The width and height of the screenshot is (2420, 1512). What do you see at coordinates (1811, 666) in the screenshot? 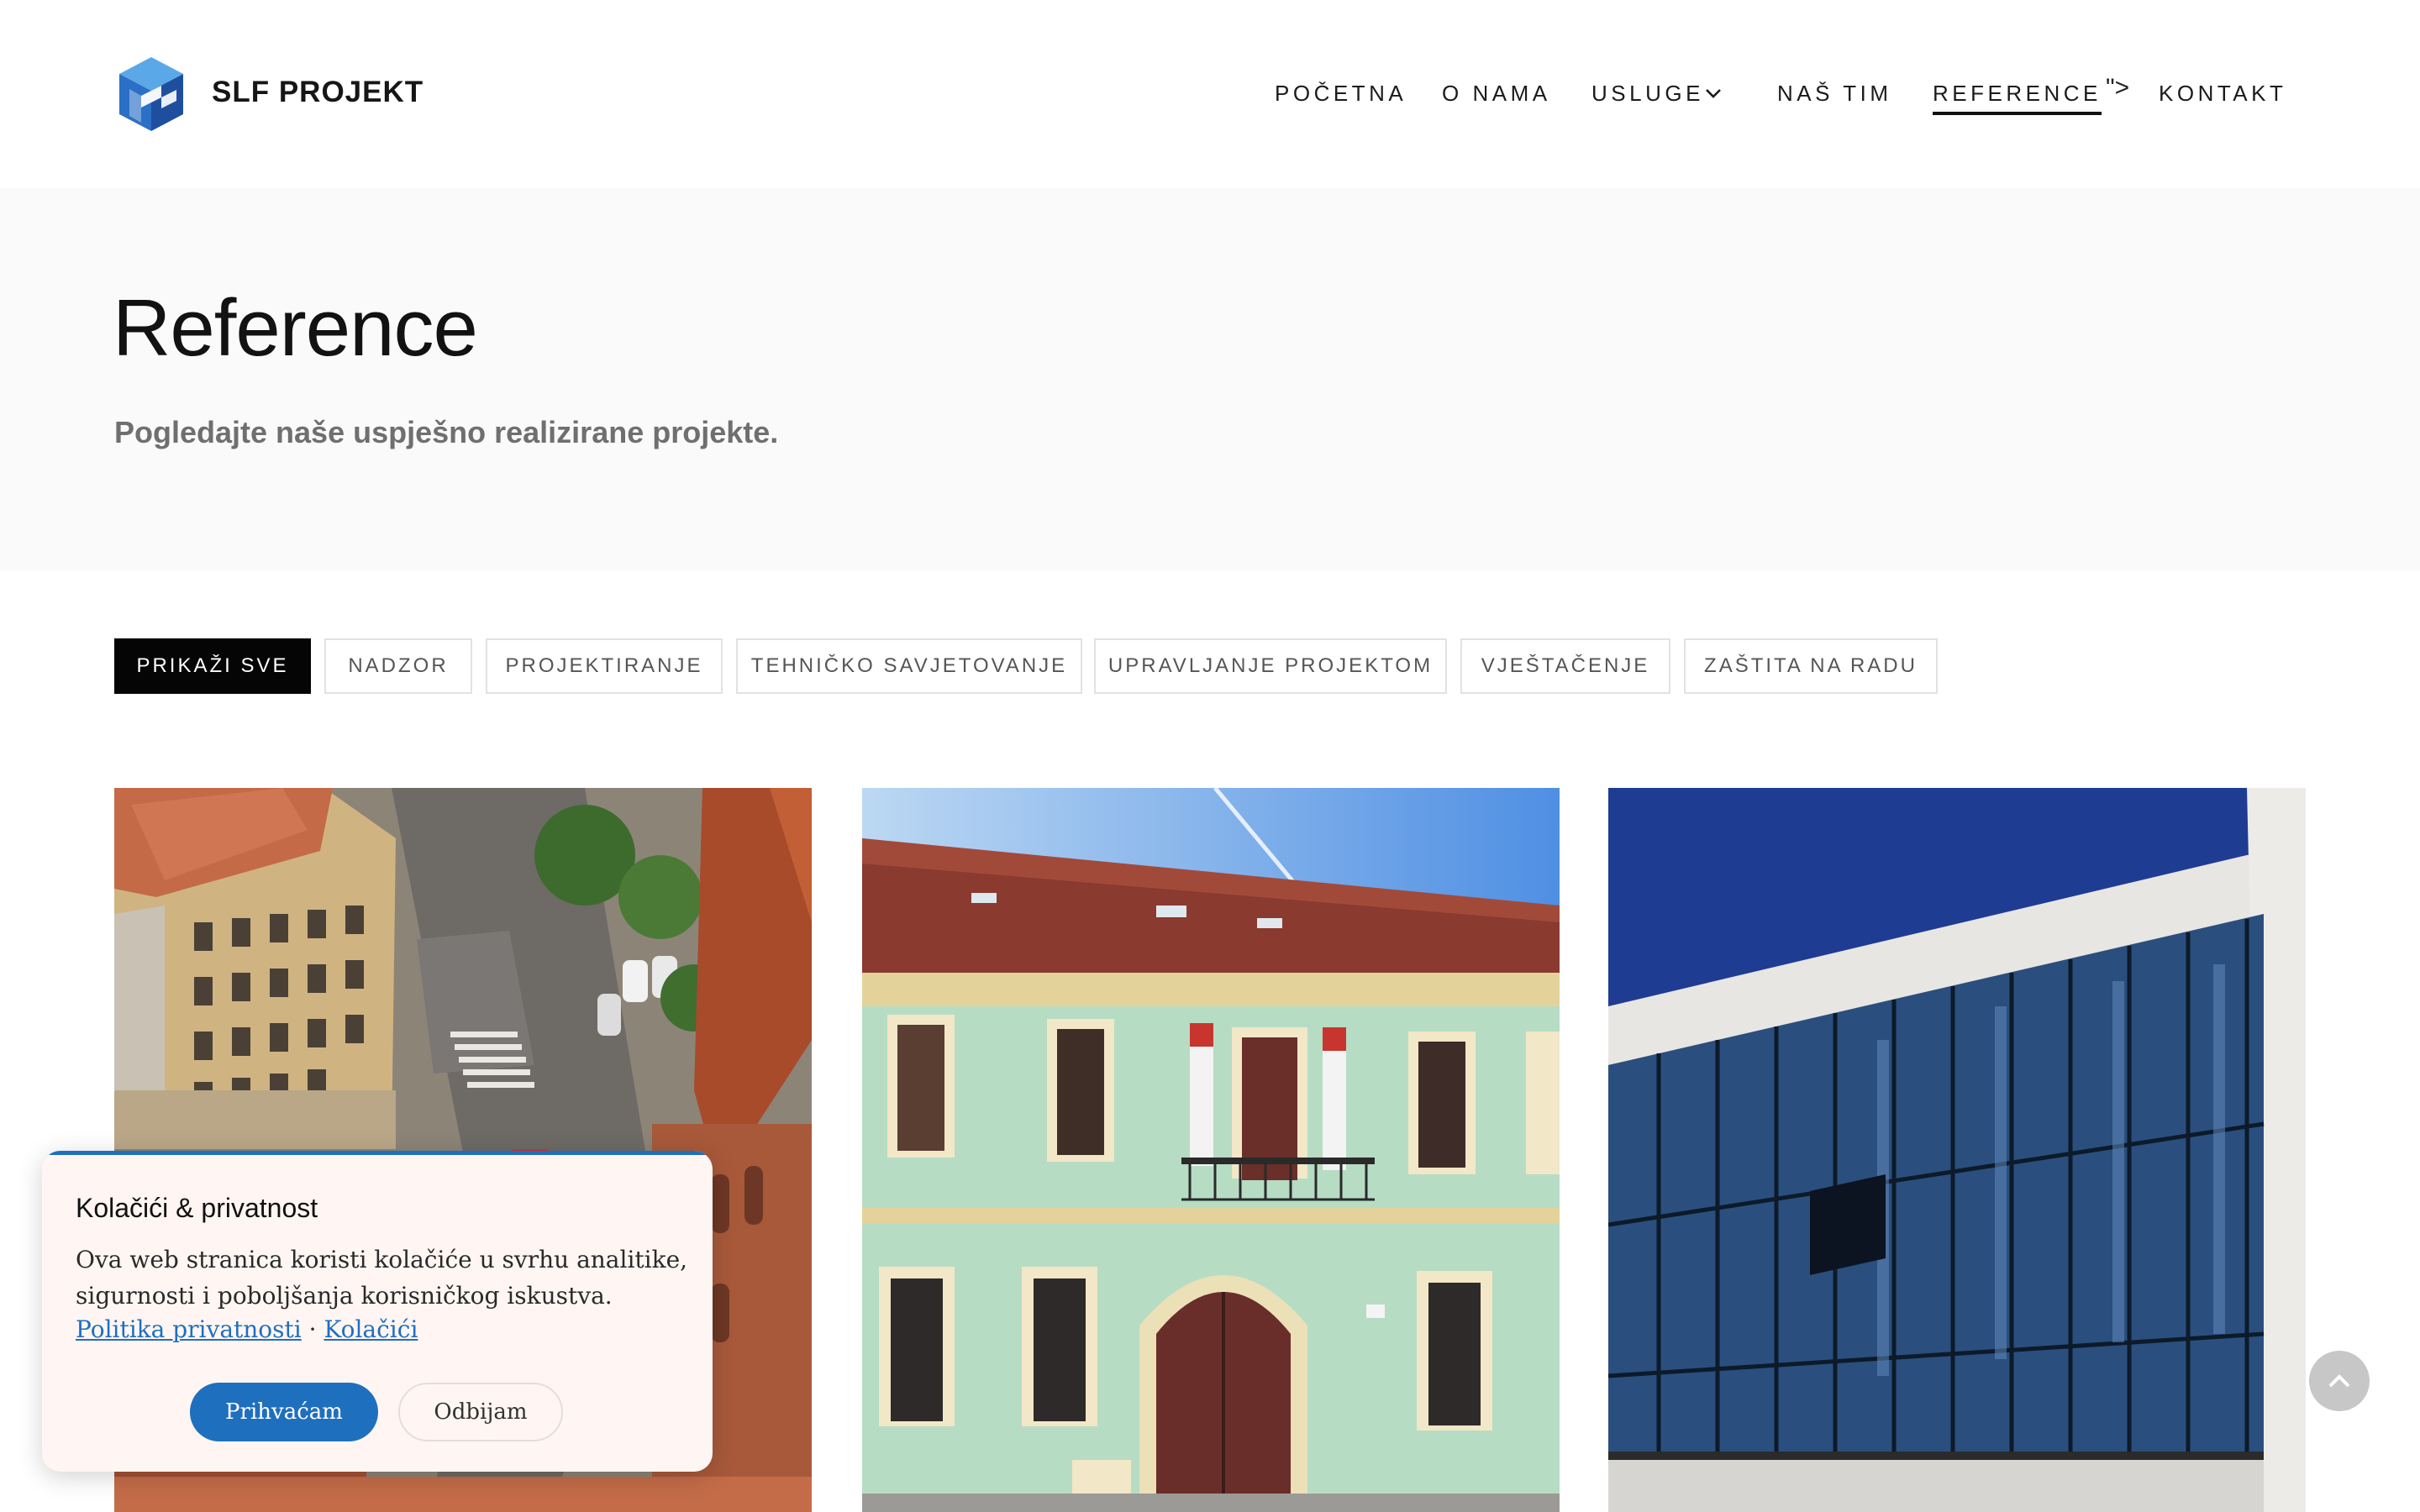
I see `filter-zastita-na-radu: ZAŠTITA NA RADU` at bounding box center [1811, 666].